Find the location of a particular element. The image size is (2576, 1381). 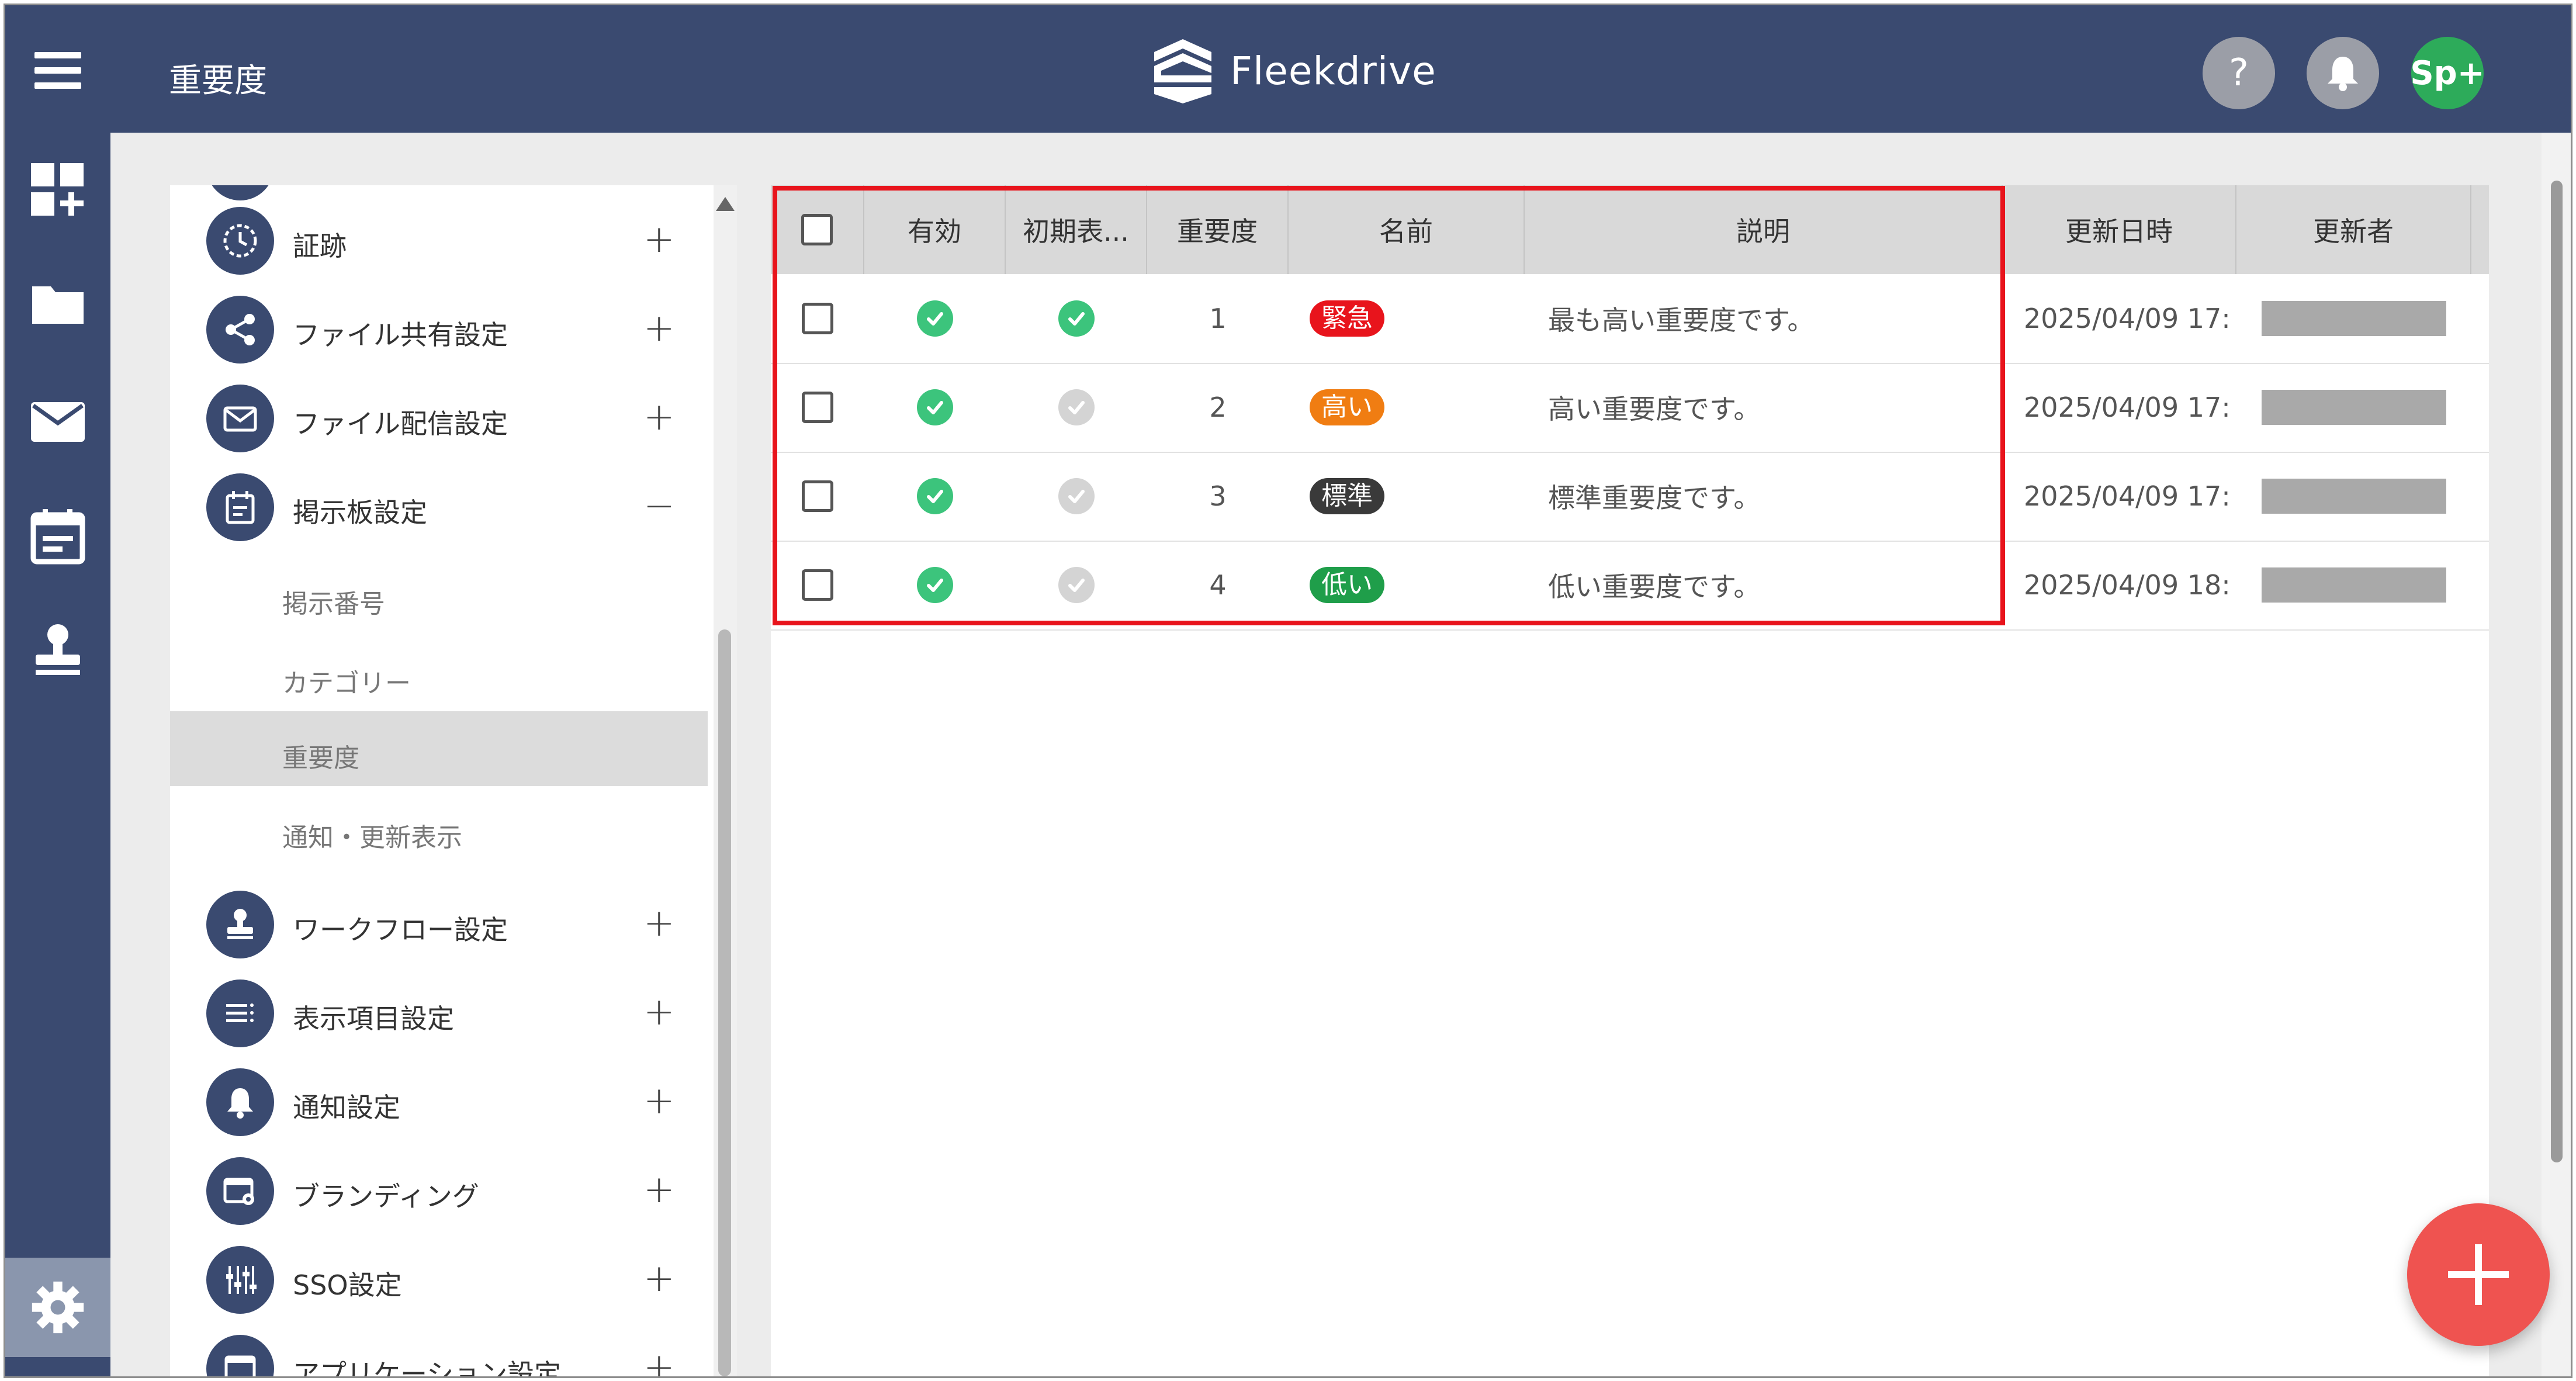

nav-item-label: ファイル配信設定 is located at coordinates (400, 423).